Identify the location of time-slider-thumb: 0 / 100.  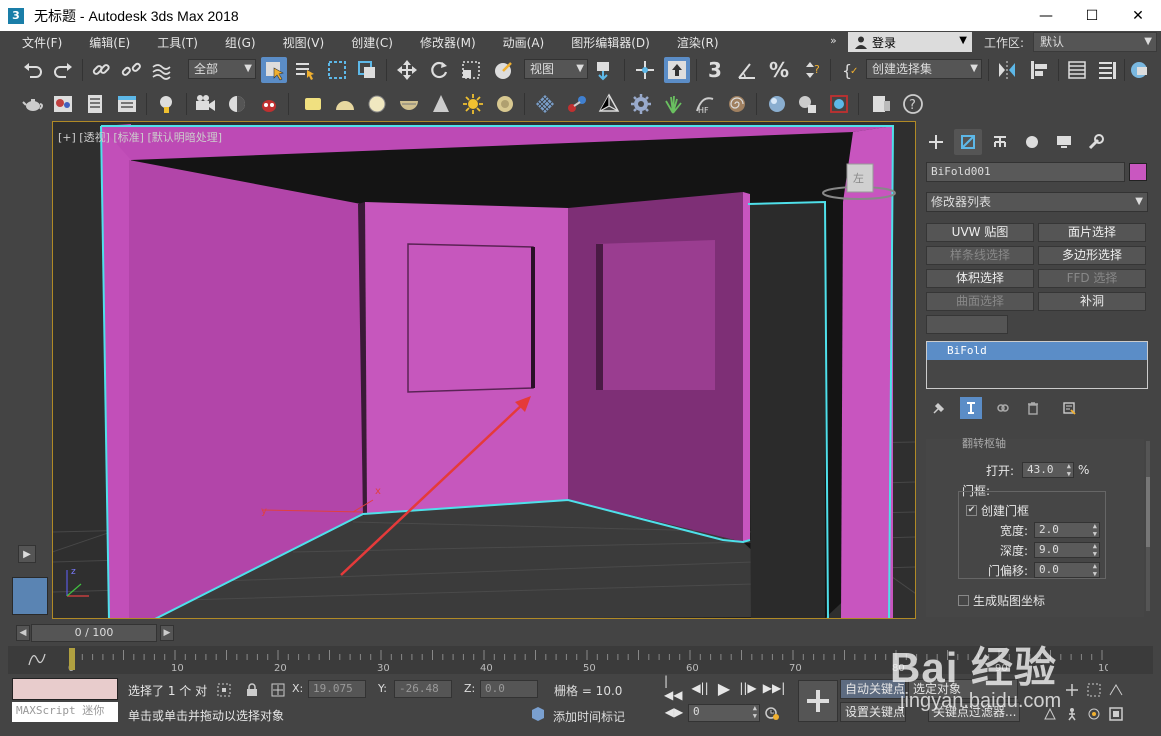
(94, 633).